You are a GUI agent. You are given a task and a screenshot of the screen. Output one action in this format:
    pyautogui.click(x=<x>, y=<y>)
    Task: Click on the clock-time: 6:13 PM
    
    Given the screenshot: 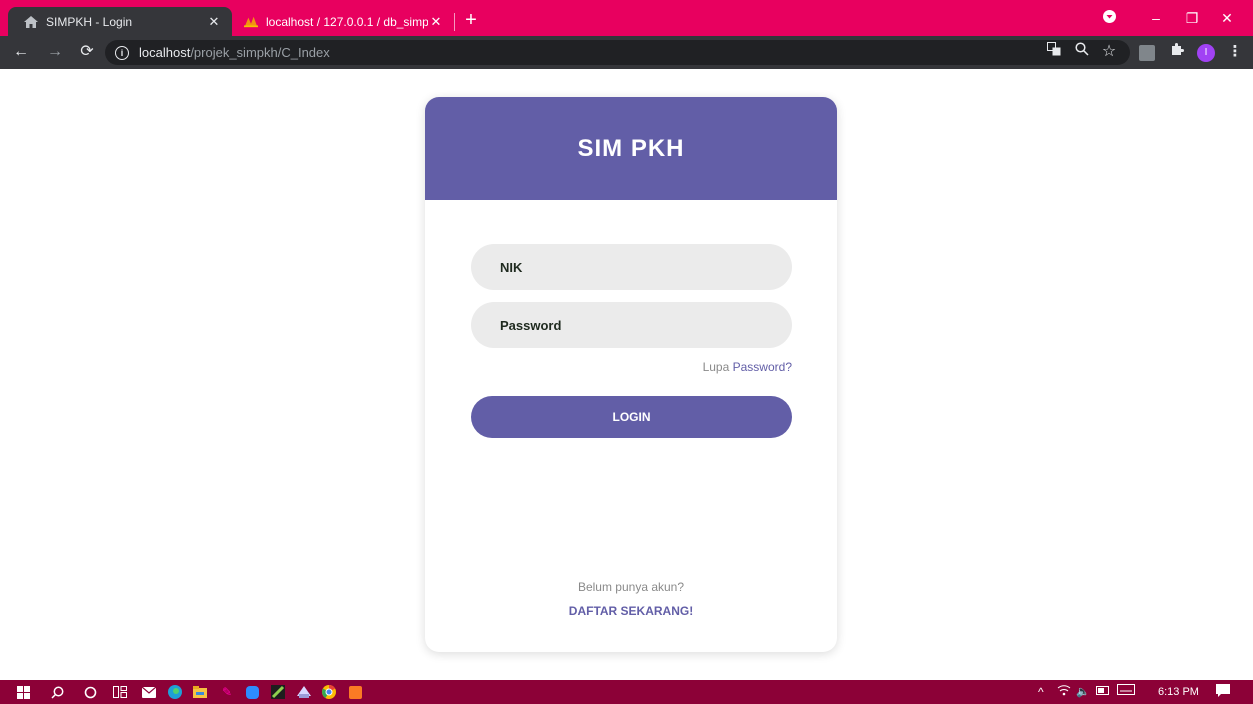 What is the action you would take?
    pyautogui.click(x=1178, y=692)
    